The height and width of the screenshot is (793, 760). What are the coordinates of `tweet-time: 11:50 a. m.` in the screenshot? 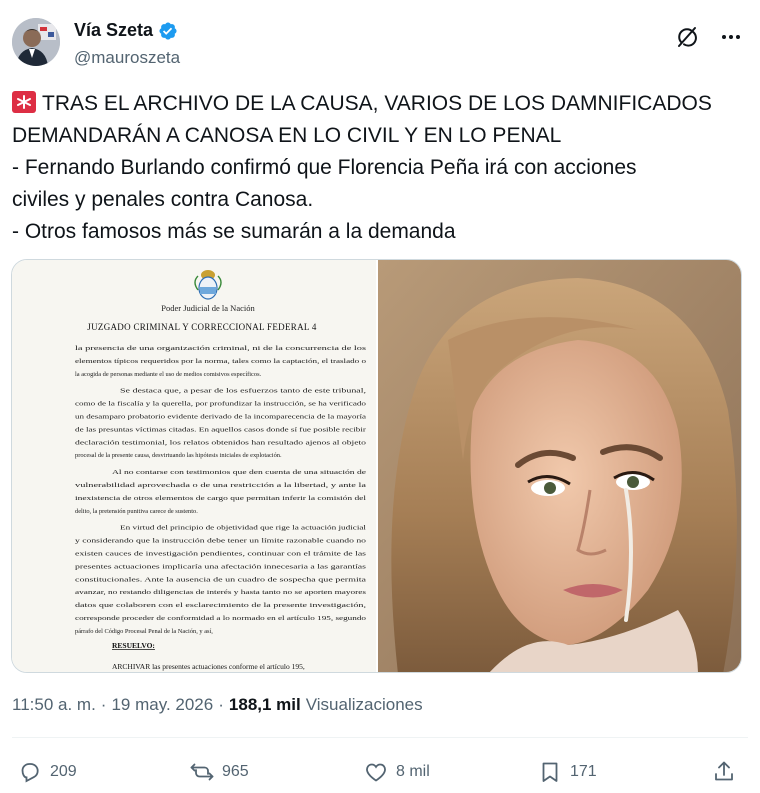 It's located at (54, 705).